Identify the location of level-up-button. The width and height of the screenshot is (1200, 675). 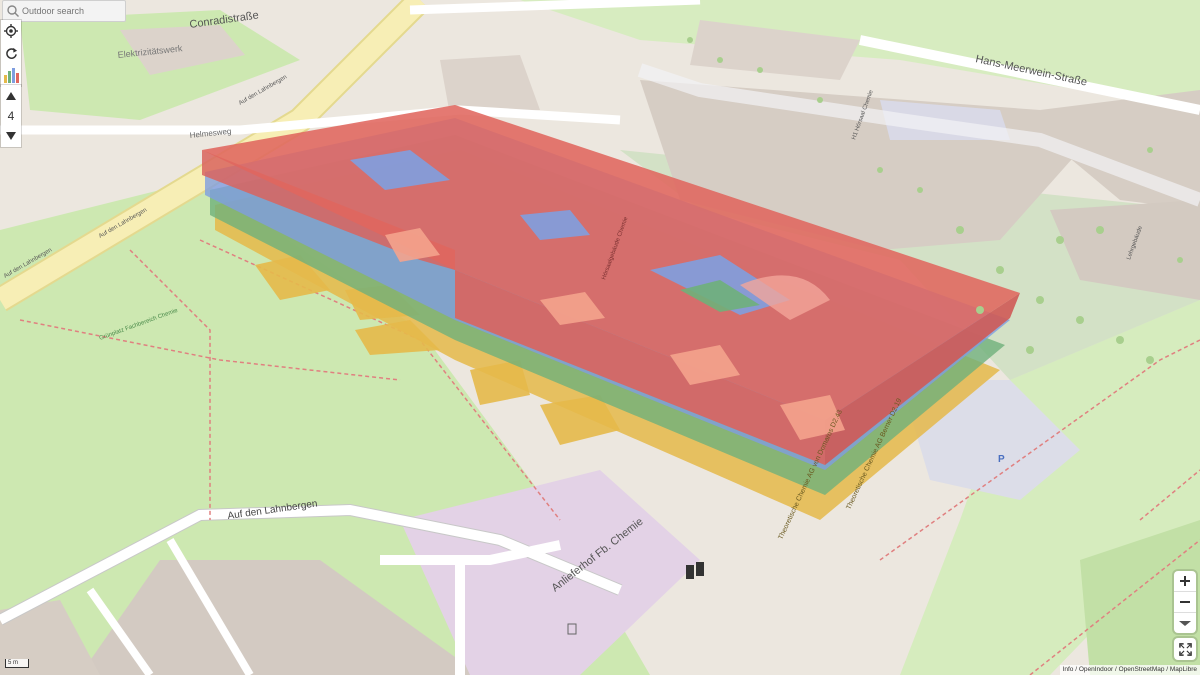
(11, 96).